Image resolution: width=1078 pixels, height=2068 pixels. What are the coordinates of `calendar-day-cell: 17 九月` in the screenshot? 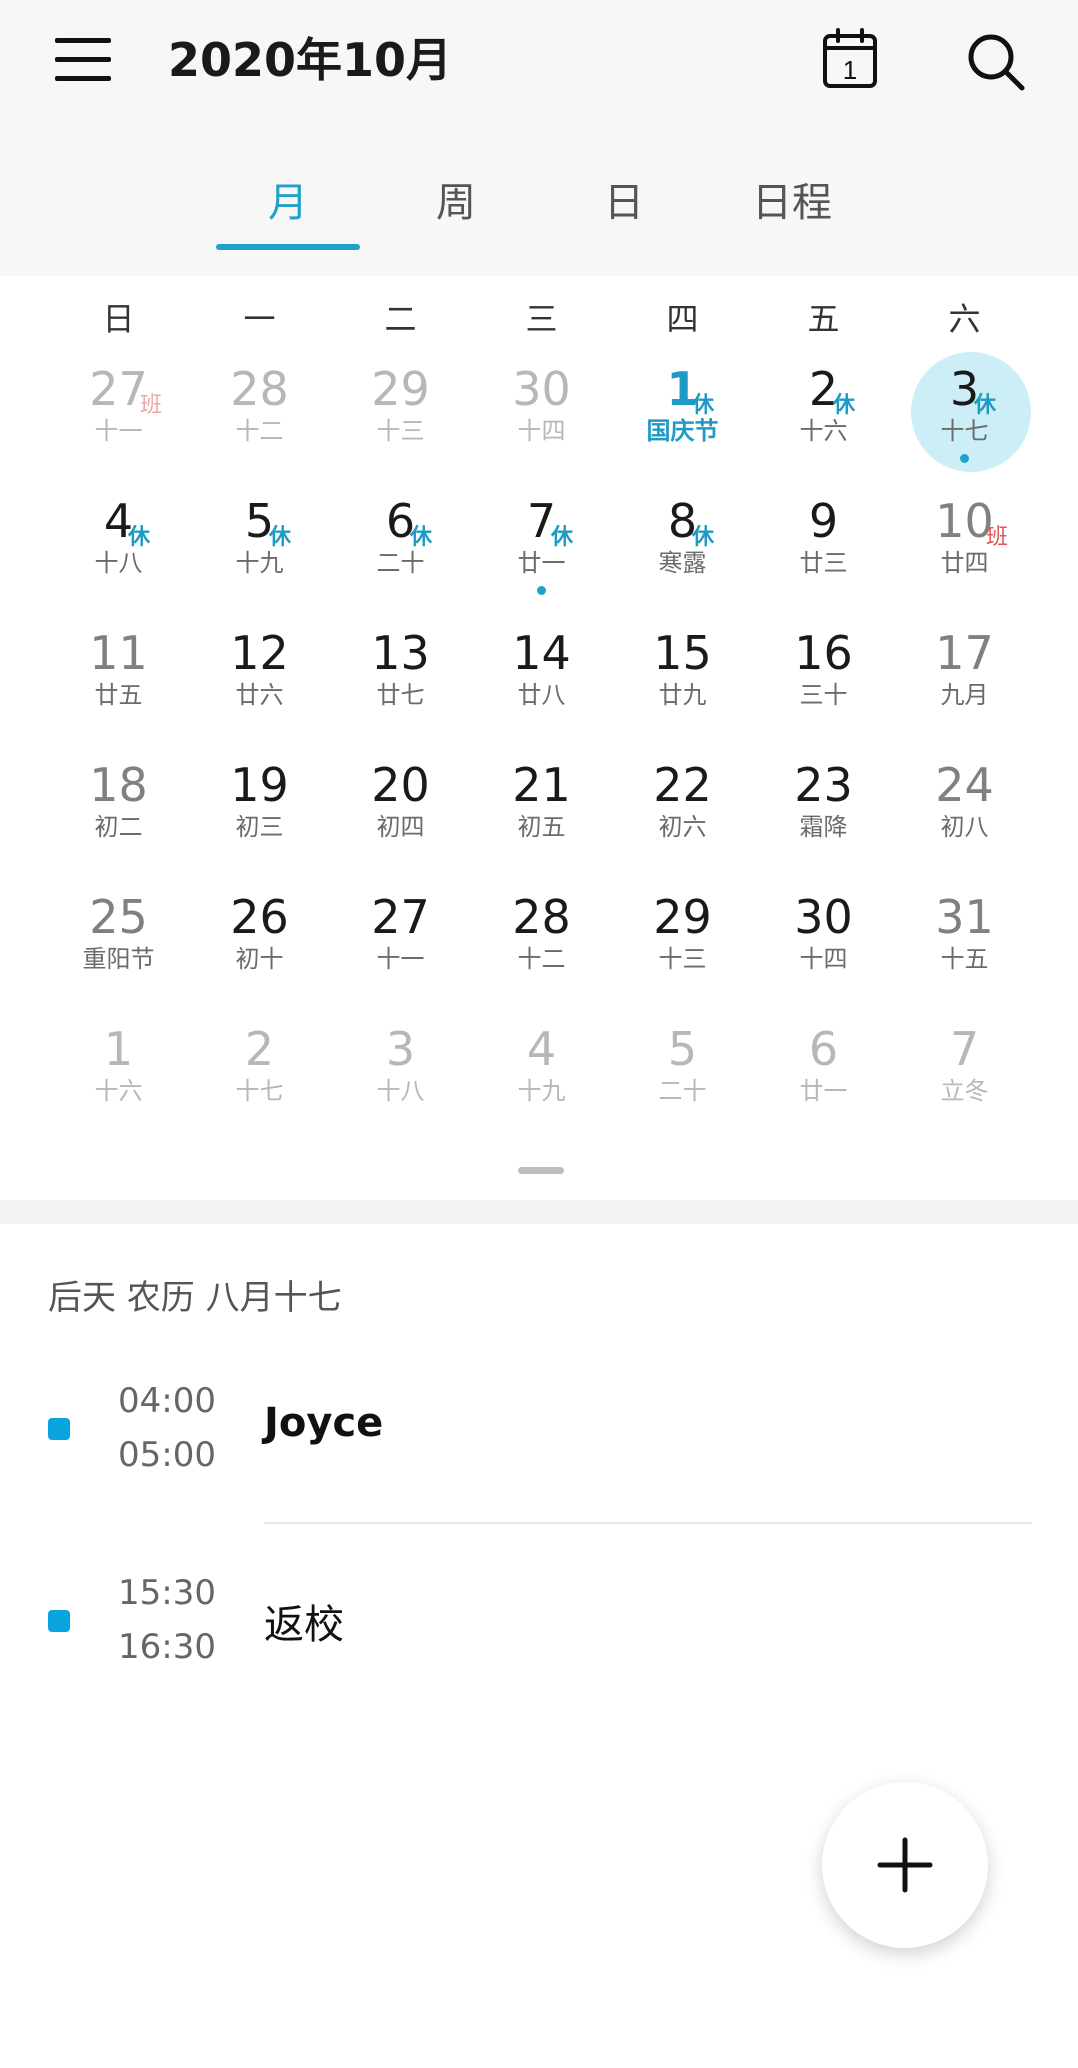 It's located at (964, 624).